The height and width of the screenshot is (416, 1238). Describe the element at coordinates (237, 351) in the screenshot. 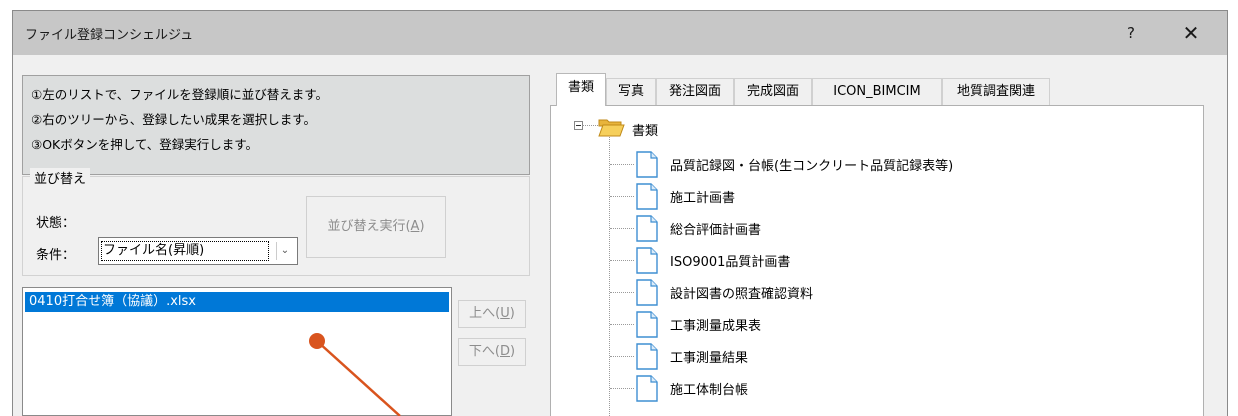

I see `file-list: 0410打合せ簿（協議）.xlsx` at that location.